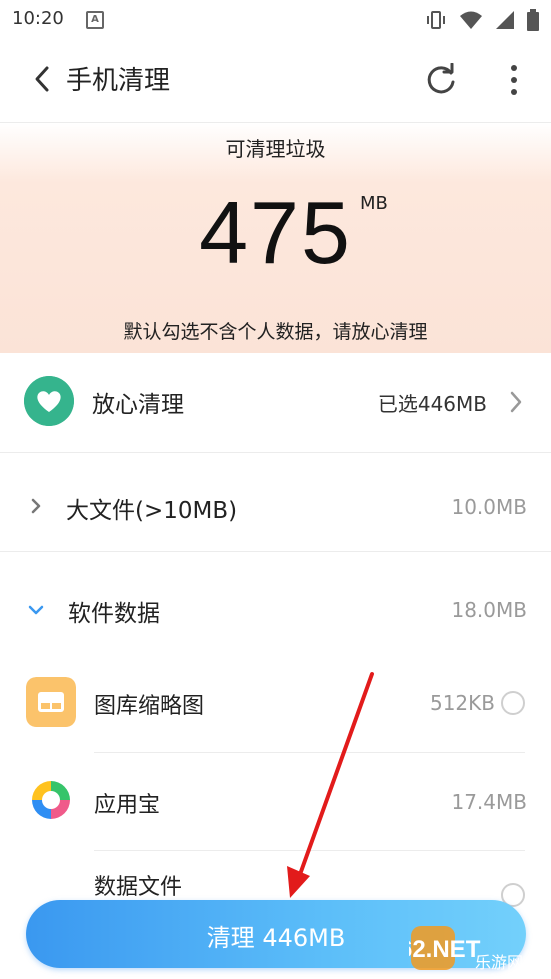 The height and width of the screenshot is (979, 551). What do you see at coordinates (513, 703) in the screenshot?
I see `gallery-thumbnails-checkbox` at bounding box center [513, 703].